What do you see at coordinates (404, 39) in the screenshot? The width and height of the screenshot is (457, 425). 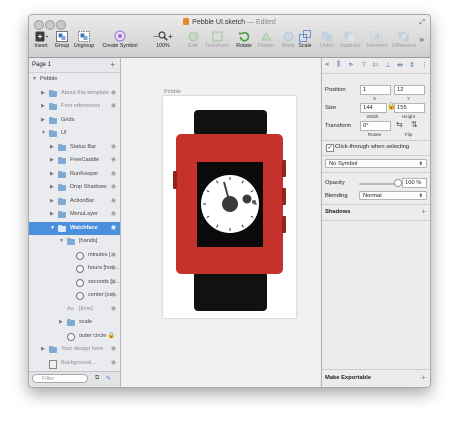 I see `difference-button: Difference` at bounding box center [404, 39].